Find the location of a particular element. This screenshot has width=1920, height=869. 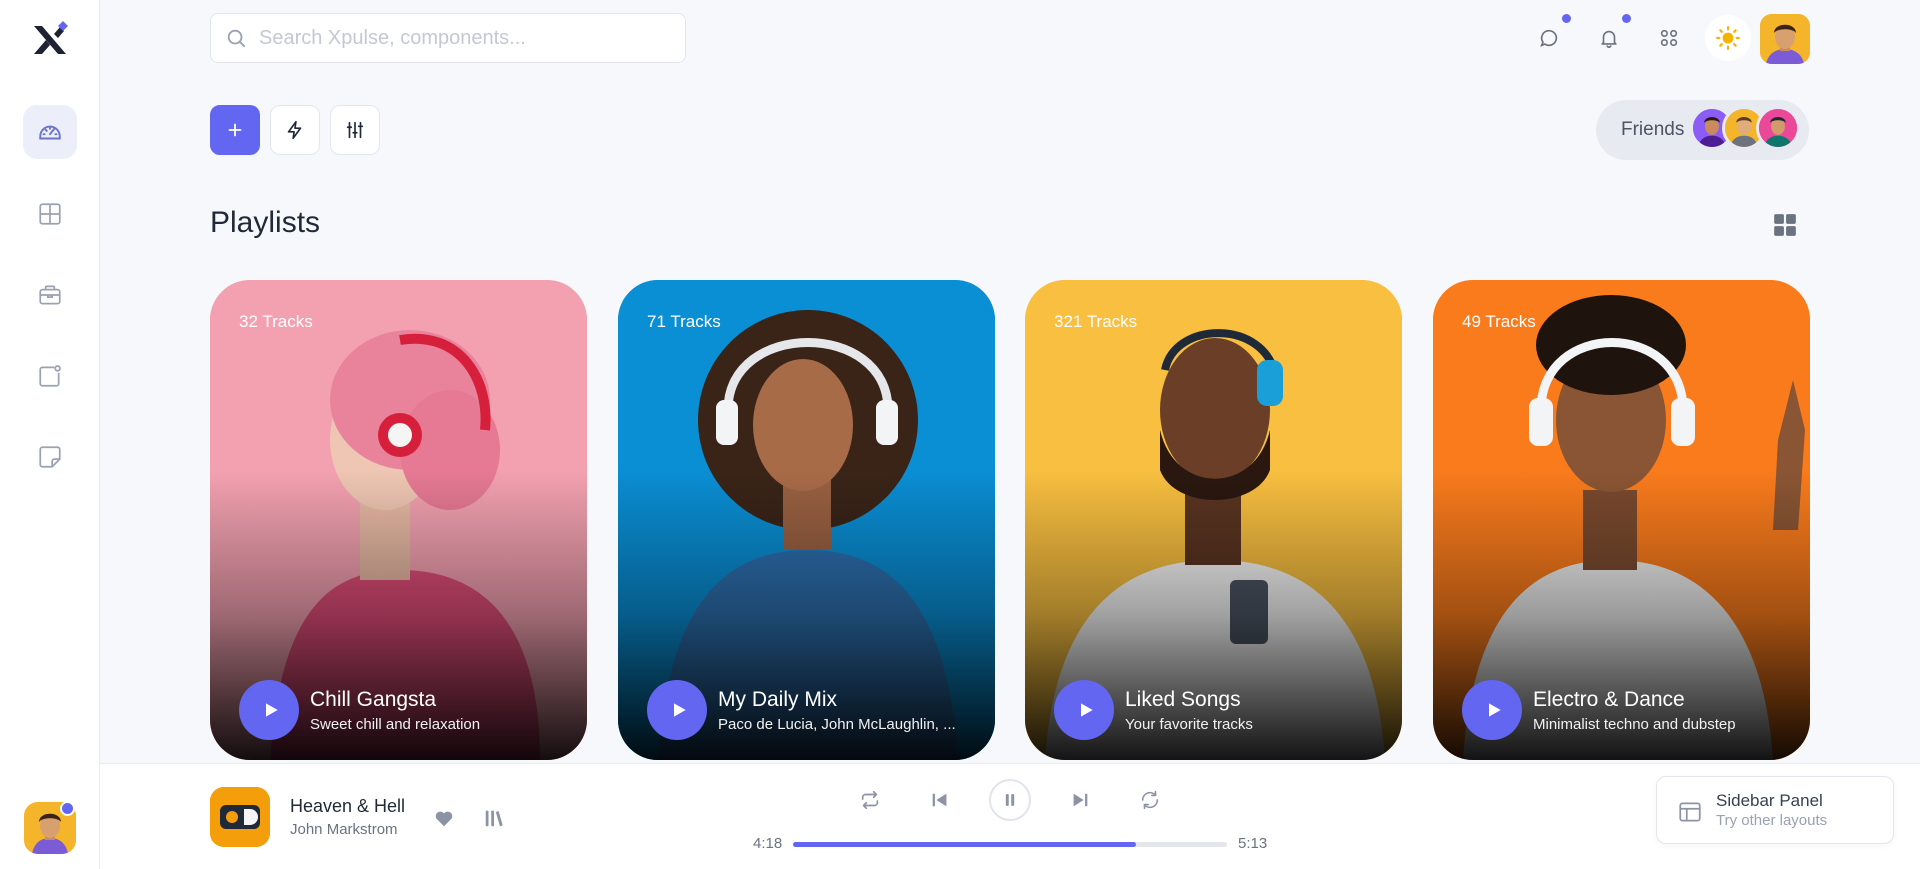

album-art is located at coordinates (240, 817).